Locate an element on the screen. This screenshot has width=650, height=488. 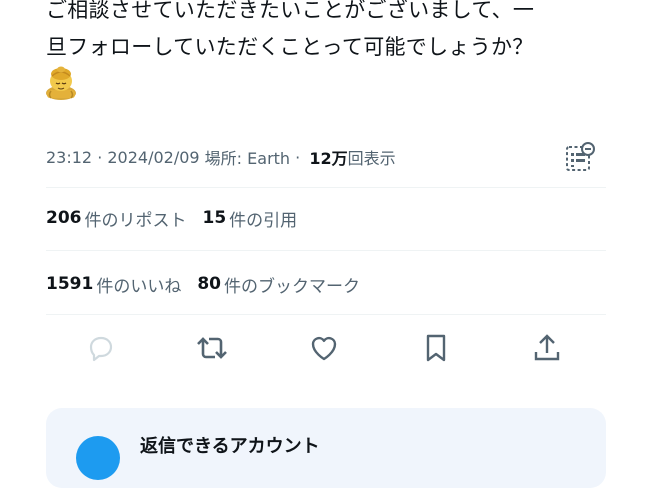
bookmark-icon is located at coordinates (436, 348).